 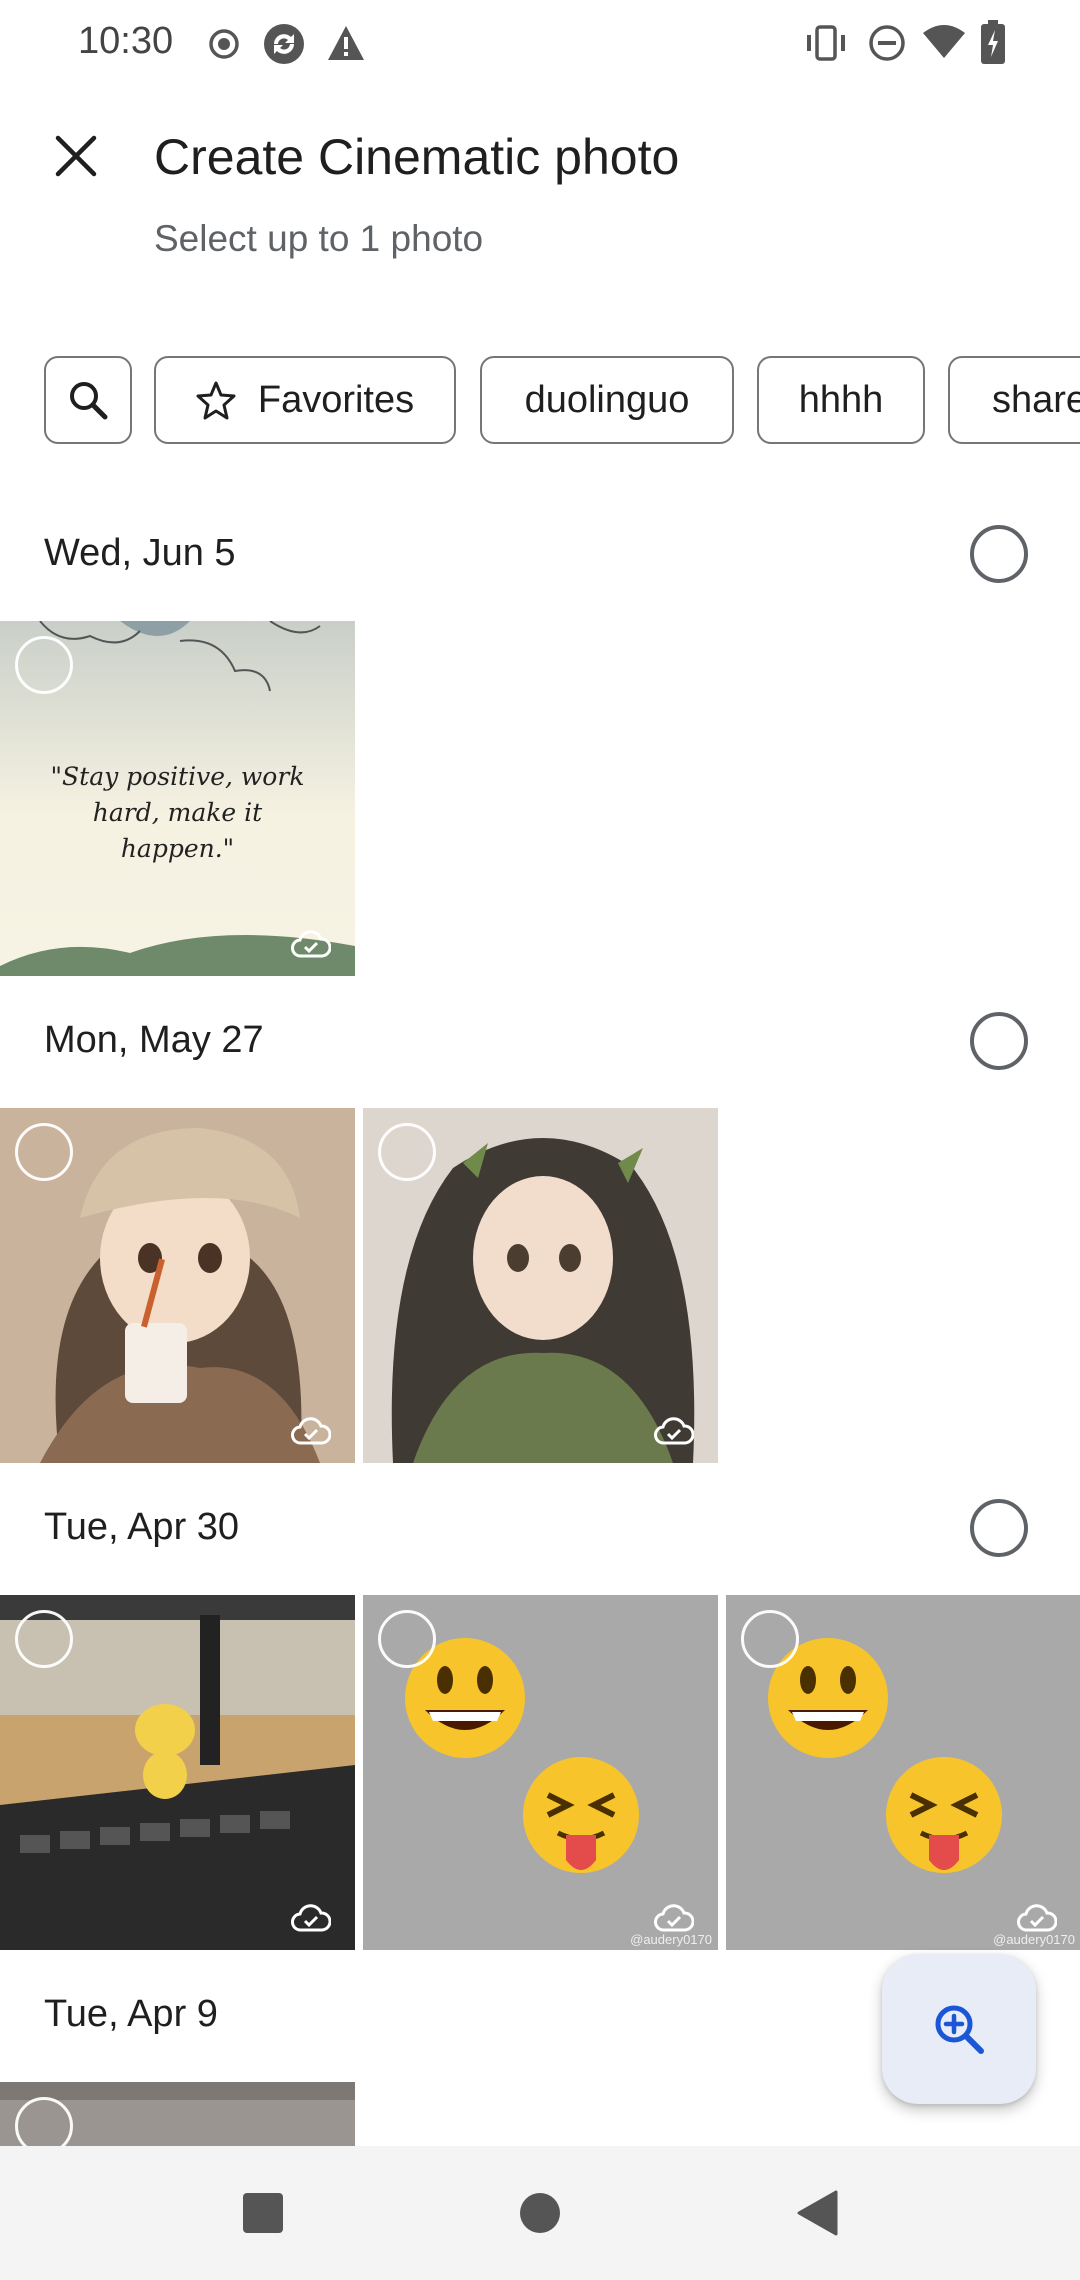 I want to click on back-triangle-icon, so click(x=817, y=2213).